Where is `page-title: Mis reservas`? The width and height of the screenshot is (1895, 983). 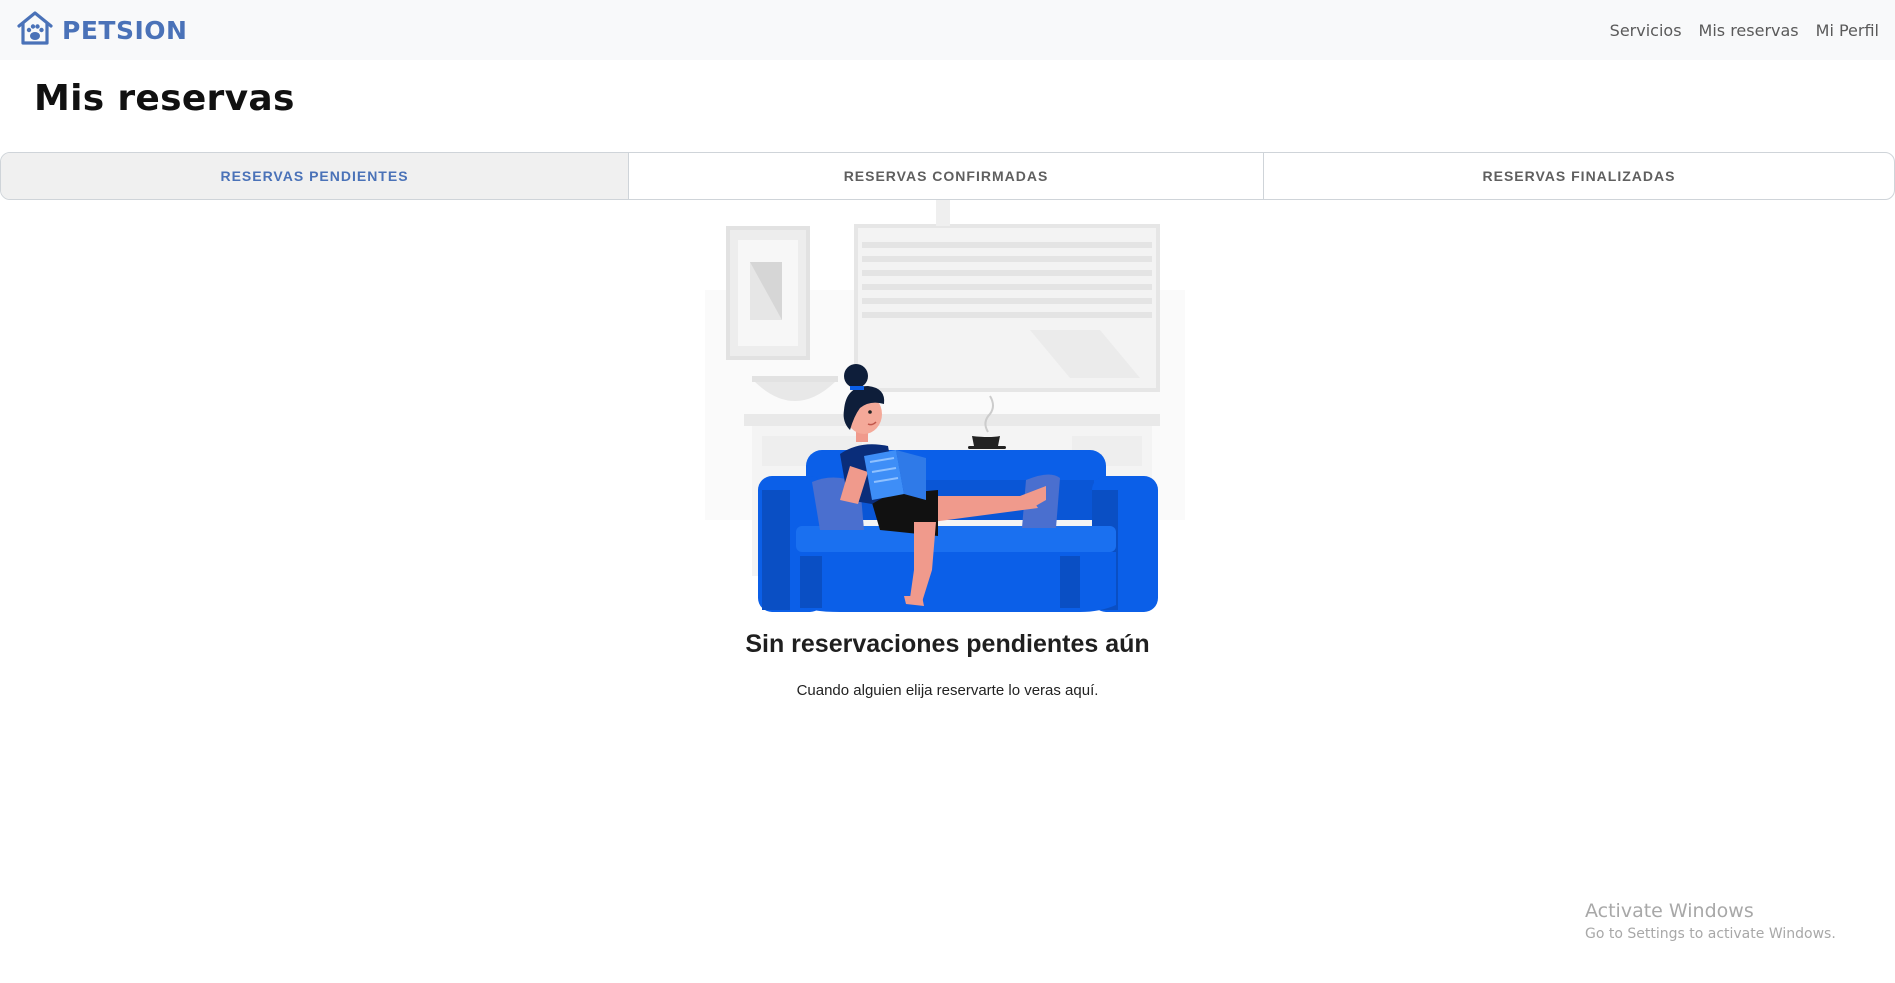 page-title: Mis reservas is located at coordinates (164, 98).